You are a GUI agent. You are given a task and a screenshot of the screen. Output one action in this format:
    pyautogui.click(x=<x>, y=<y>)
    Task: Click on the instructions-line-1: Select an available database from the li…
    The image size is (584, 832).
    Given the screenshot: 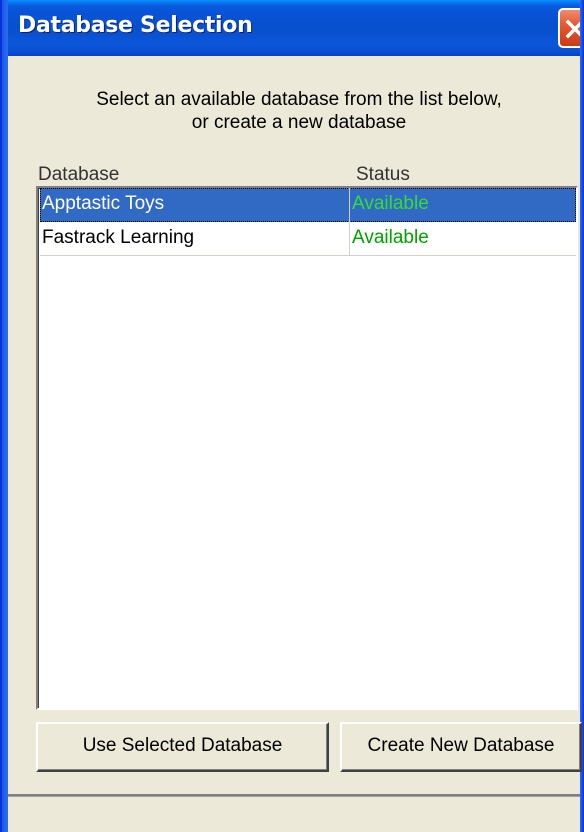 What is the action you would take?
    pyautogui.click(x=299, y=99)
    